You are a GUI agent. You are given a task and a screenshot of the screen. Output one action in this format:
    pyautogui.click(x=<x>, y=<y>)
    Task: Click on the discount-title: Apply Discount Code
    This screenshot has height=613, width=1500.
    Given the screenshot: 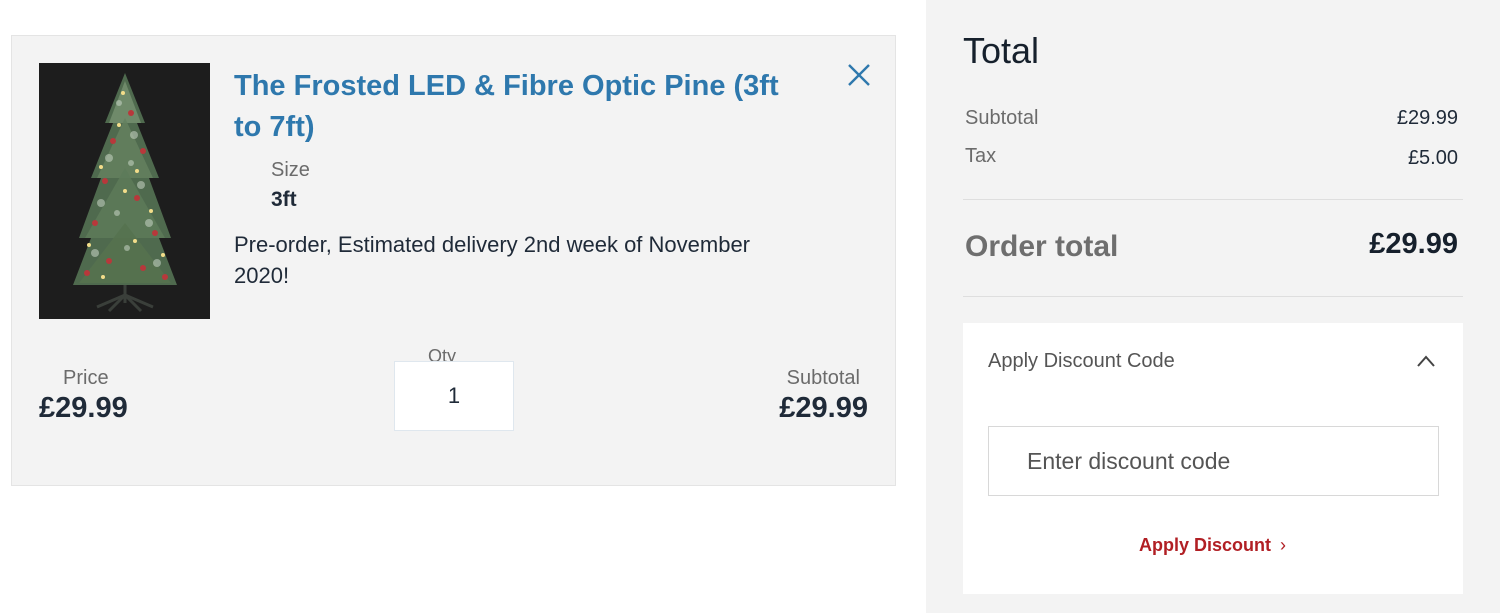 What is the action you would take?
    pyautogui.click(x=1081, y=361)
    